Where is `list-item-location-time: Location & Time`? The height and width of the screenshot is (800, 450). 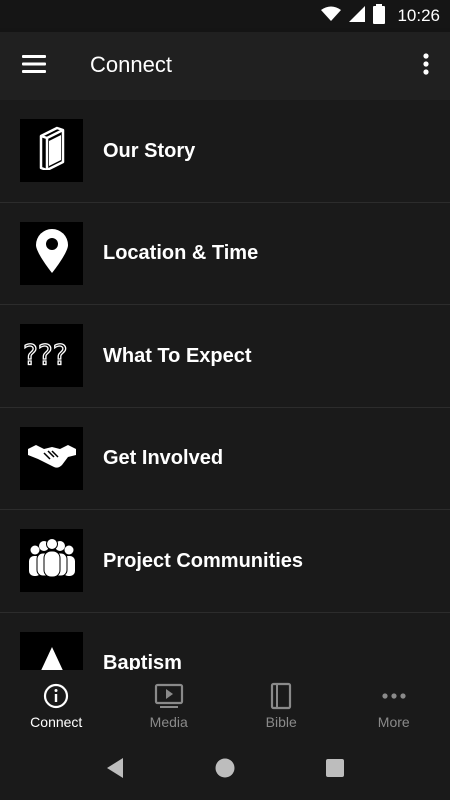 list-item-location-time: Location & Time is located at coordinates (225, 254).